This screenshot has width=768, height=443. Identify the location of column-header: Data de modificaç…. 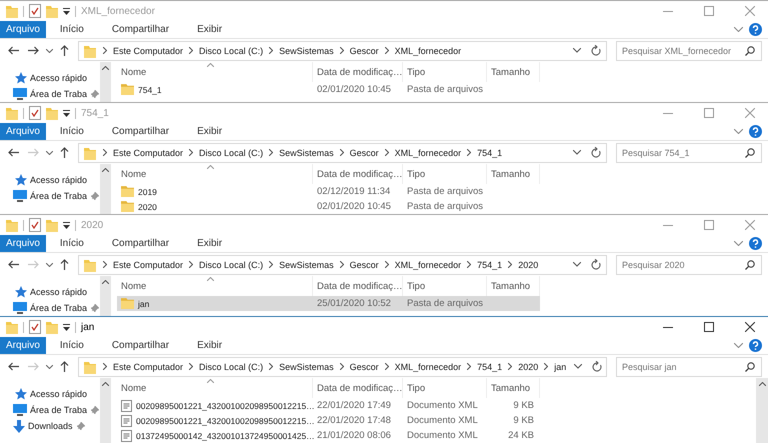
(358, 388).